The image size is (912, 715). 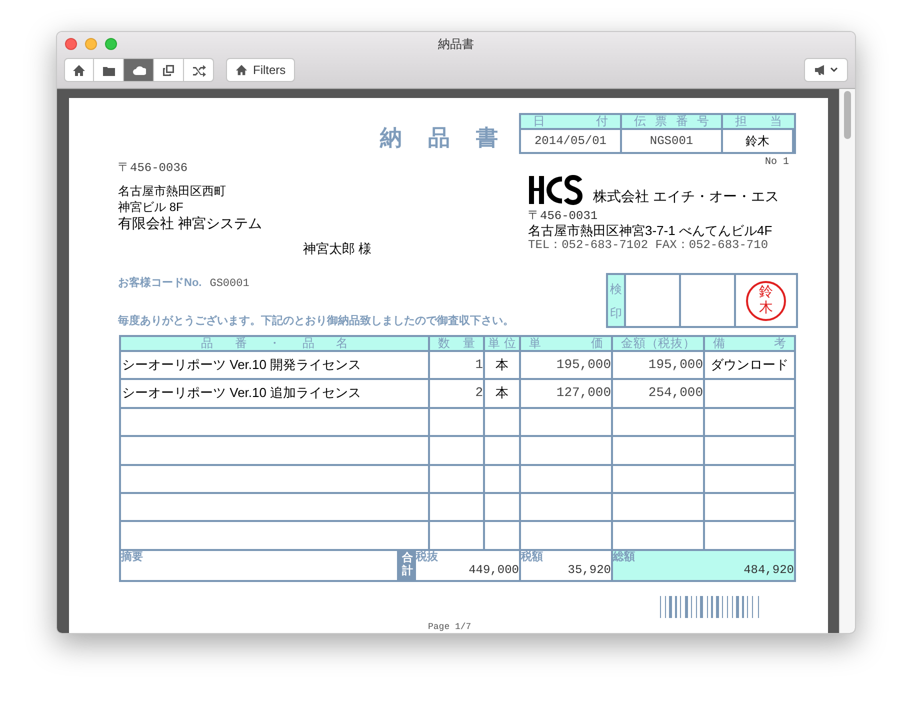 What do you see at coordinates (659, 343) in the screenshot?
I see `column-header: 金額（税抜）` at bounding box center [659, 343].